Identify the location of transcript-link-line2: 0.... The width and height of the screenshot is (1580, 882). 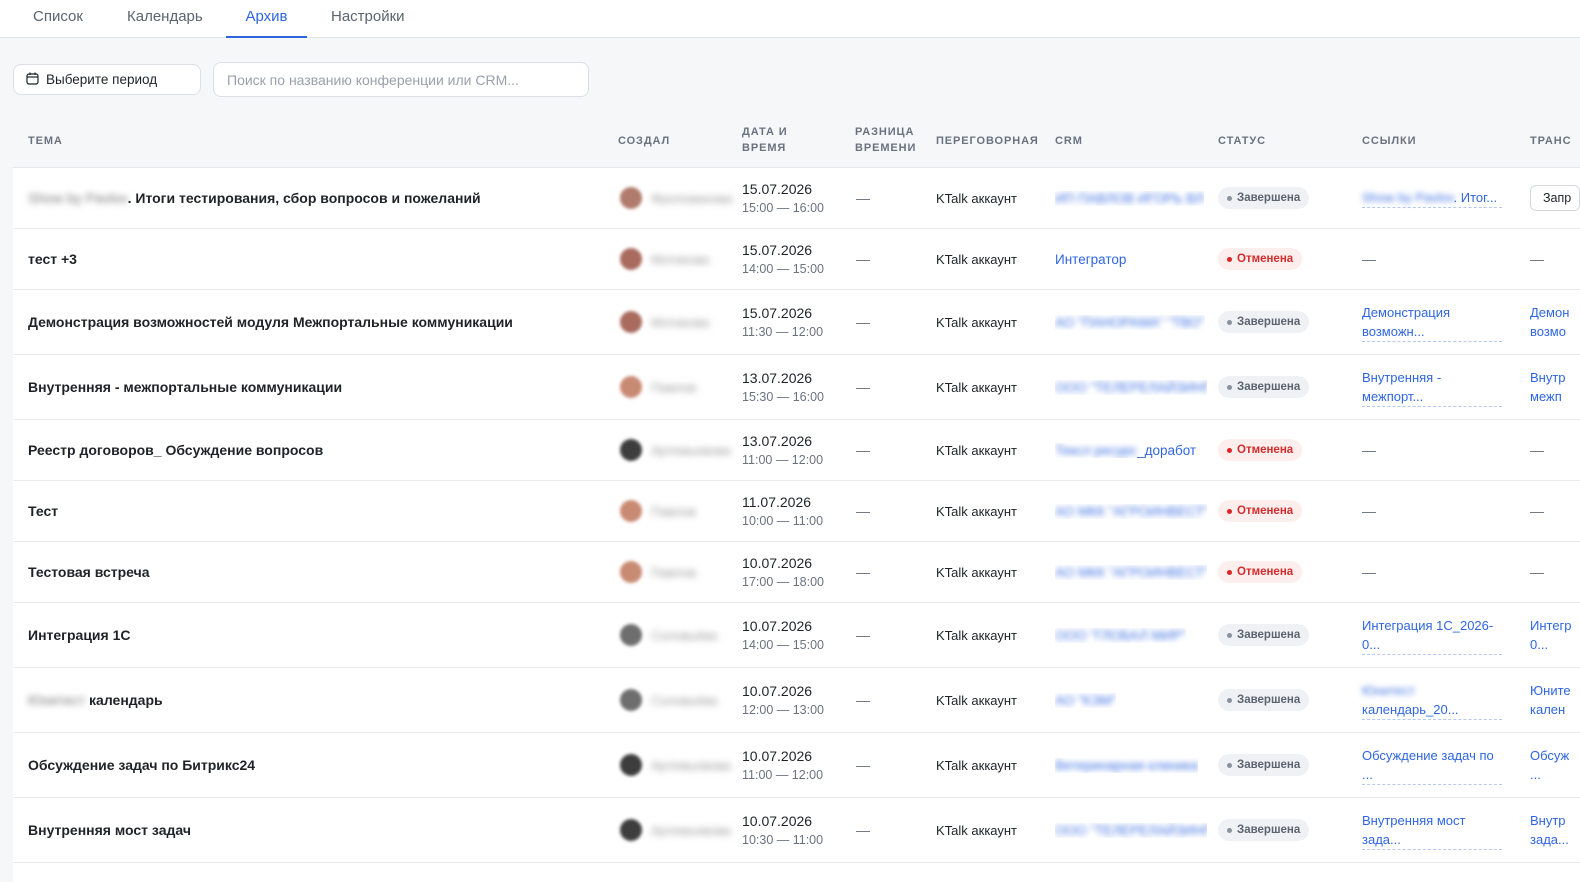
(1539, 644).